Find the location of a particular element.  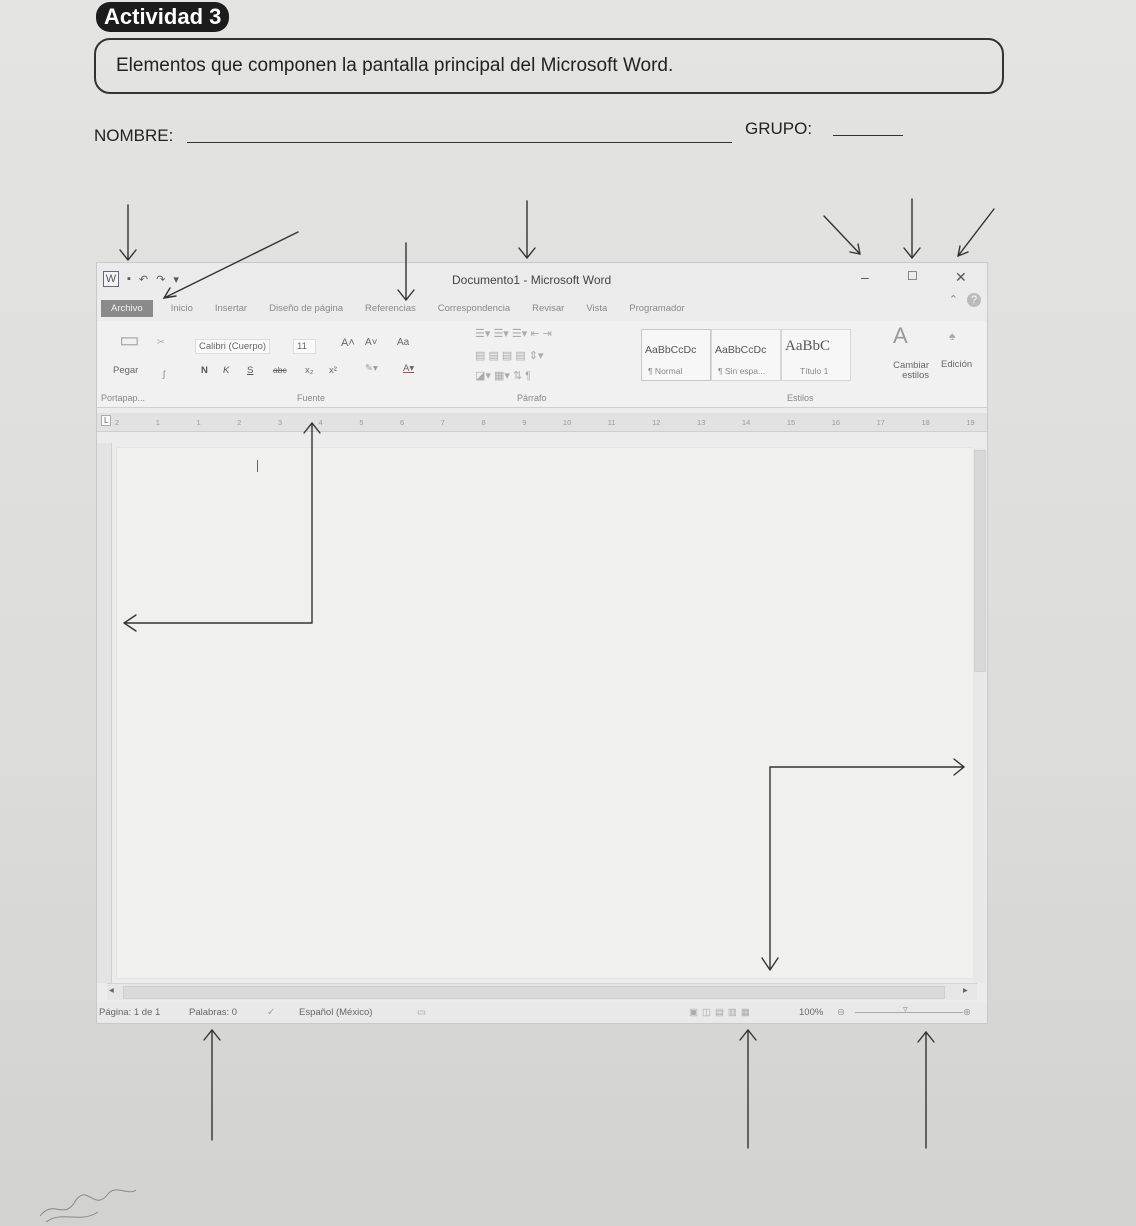

editing-icon: ♠ is located at coordinates (952, 336).